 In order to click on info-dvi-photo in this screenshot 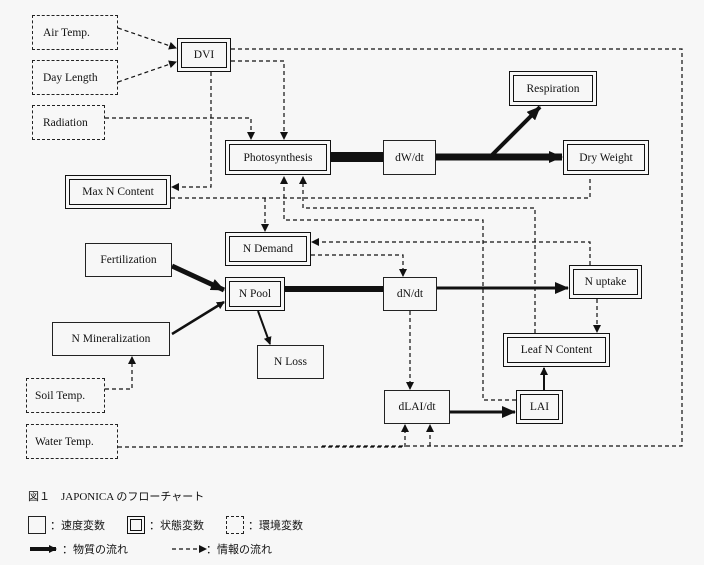, I will do `click(259, 100)`.